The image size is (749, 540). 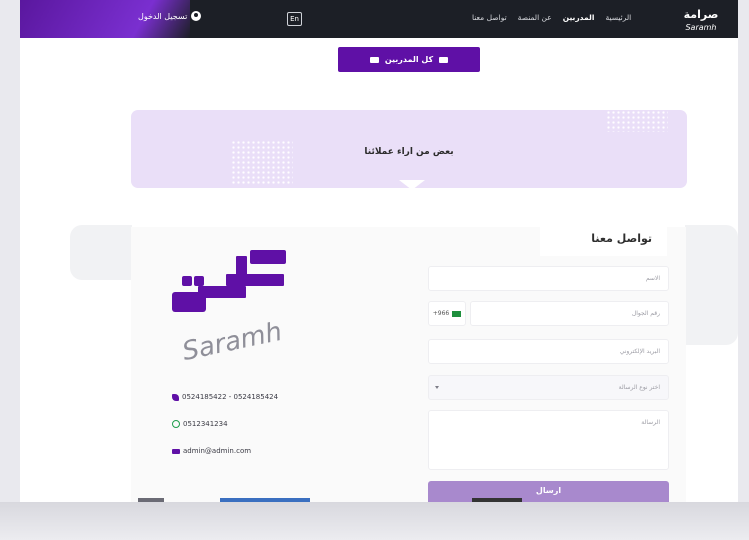 I want to click on chevron-down-icon, so click(x=437, y=387).